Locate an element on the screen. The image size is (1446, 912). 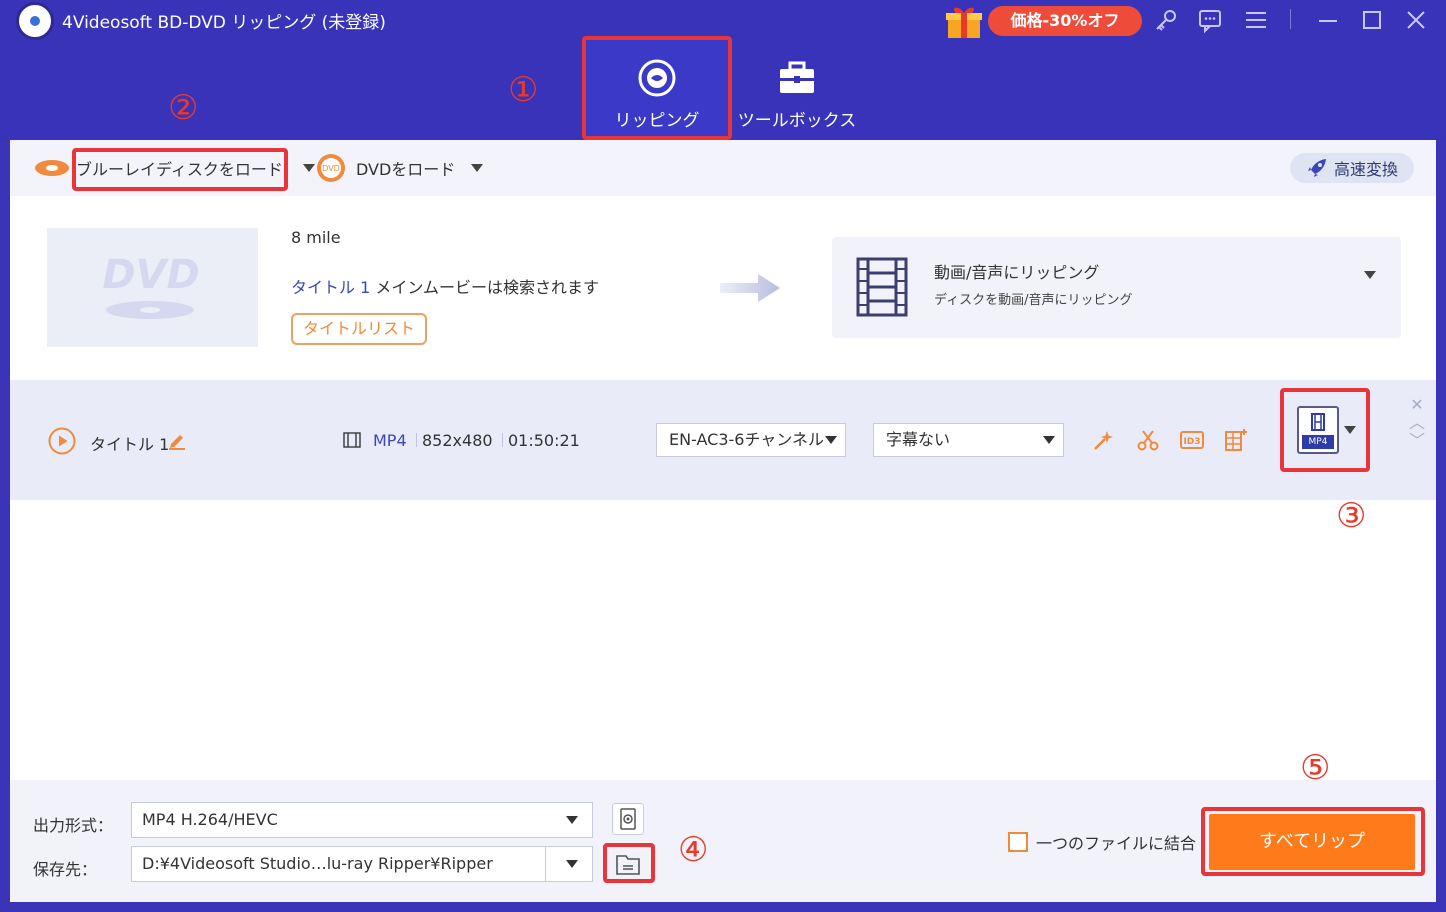
format-settings-button is located at coordinates (628, 819).